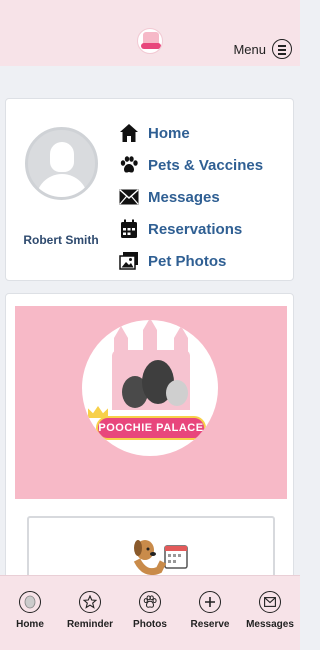 Image resolution: width=320 pixels, height=650 pixels. I want to click on bottom-nav-label: Reminder, so click(90, 624).